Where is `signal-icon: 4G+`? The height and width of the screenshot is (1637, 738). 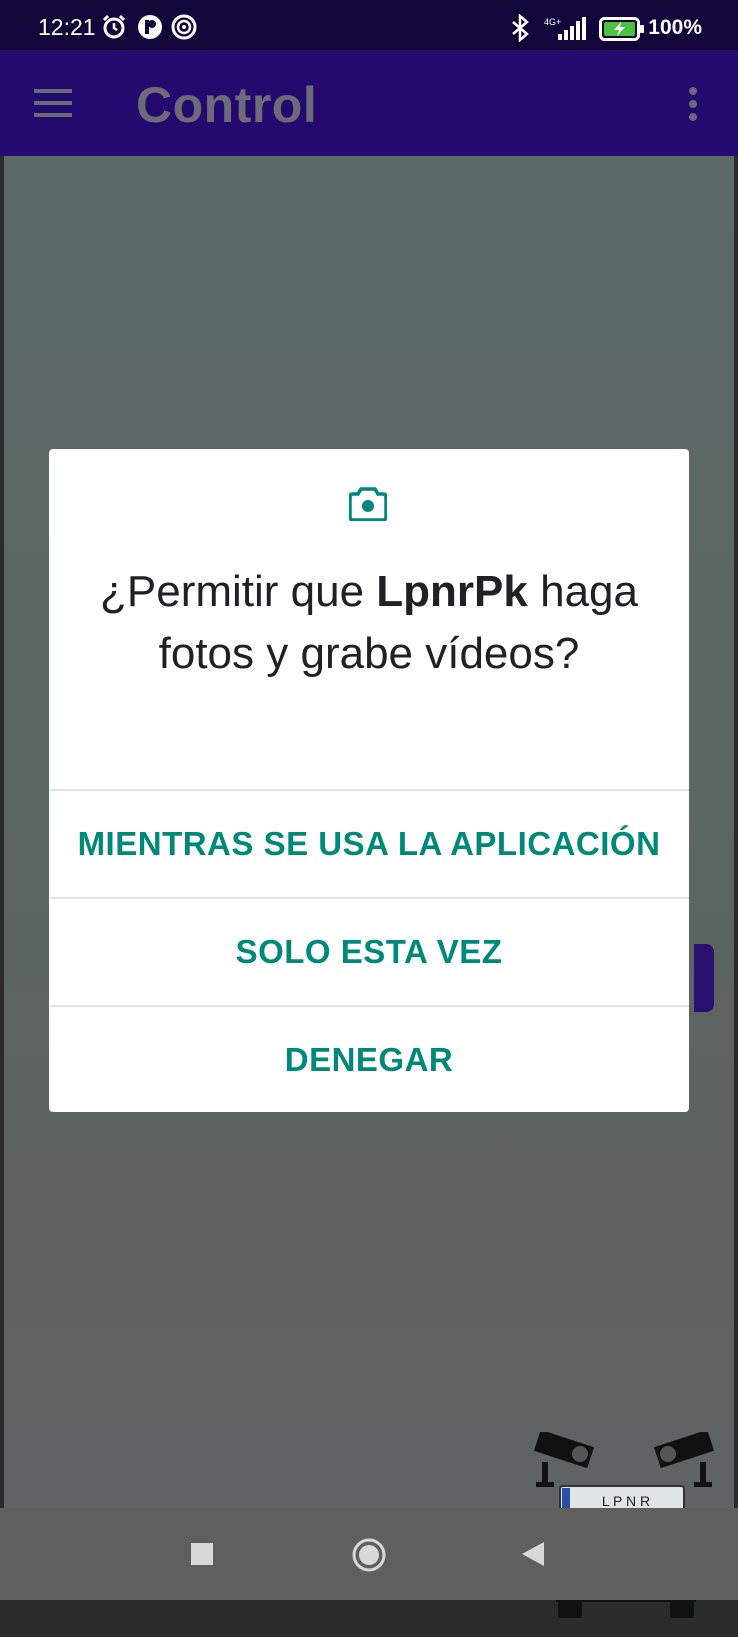
signal-icon: 4G+ is located at coordinates (566, 31).